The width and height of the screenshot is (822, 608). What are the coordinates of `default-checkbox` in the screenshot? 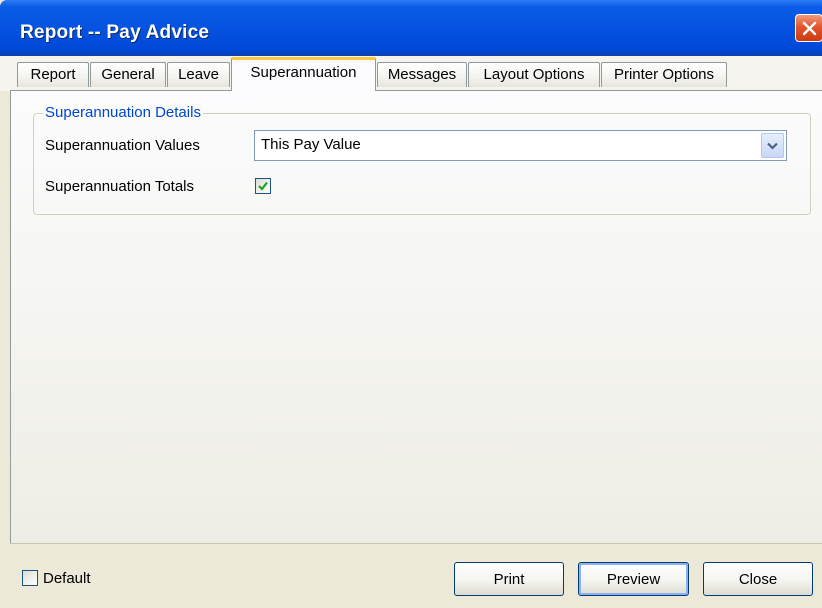 It's located at (30, 578).